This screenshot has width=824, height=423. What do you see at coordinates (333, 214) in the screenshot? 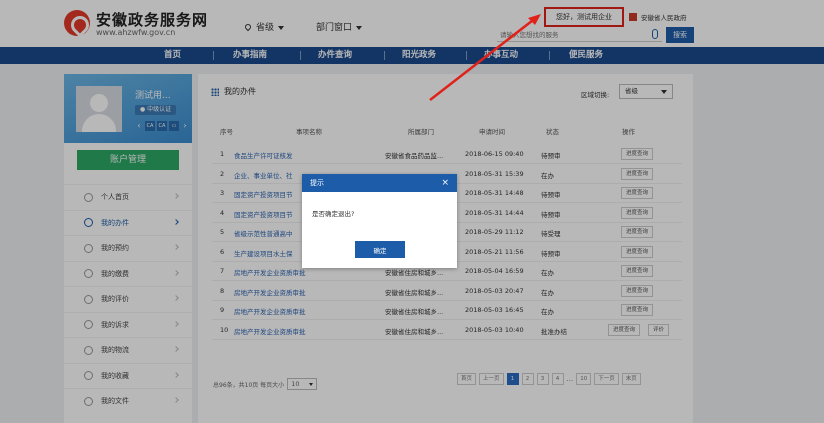
I see `dialog-message: 是否确定退出?` at bounding box center [333, 214].